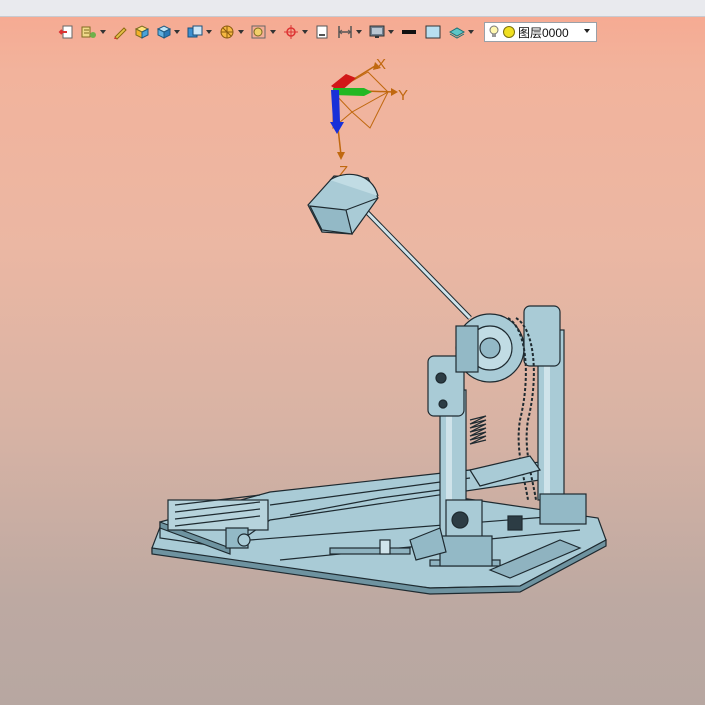 This screenshot has width=705, height=705. I want to click on annotation-icon, so click(88, 32).